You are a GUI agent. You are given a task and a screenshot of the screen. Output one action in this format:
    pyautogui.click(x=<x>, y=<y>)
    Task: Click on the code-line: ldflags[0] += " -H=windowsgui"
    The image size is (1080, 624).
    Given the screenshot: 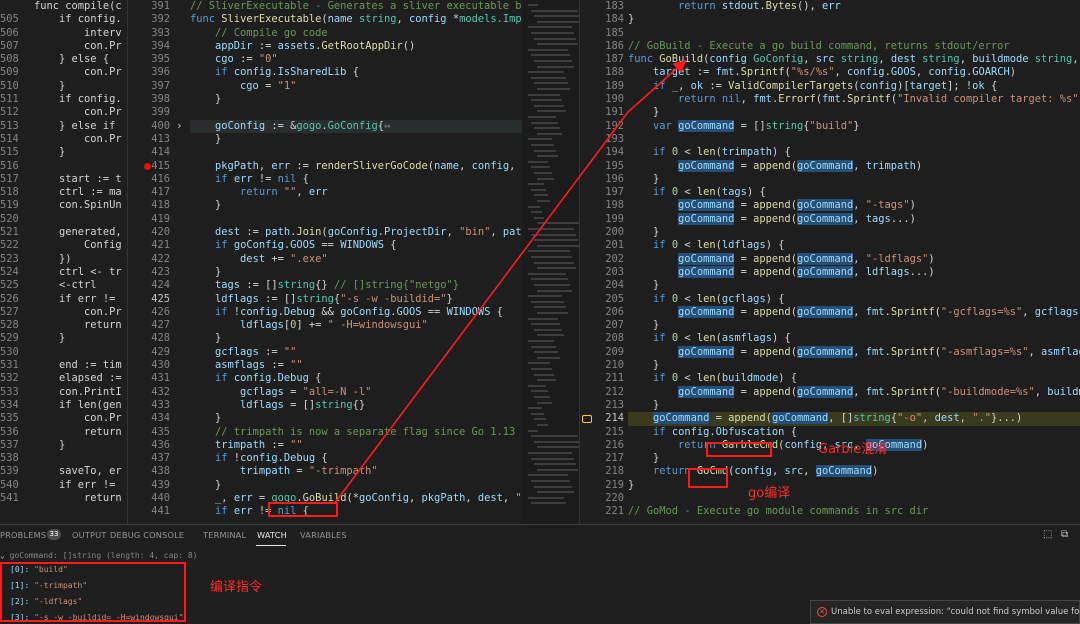 What is the action you would take?
    pyautogui.click(x=356, y=325)
    